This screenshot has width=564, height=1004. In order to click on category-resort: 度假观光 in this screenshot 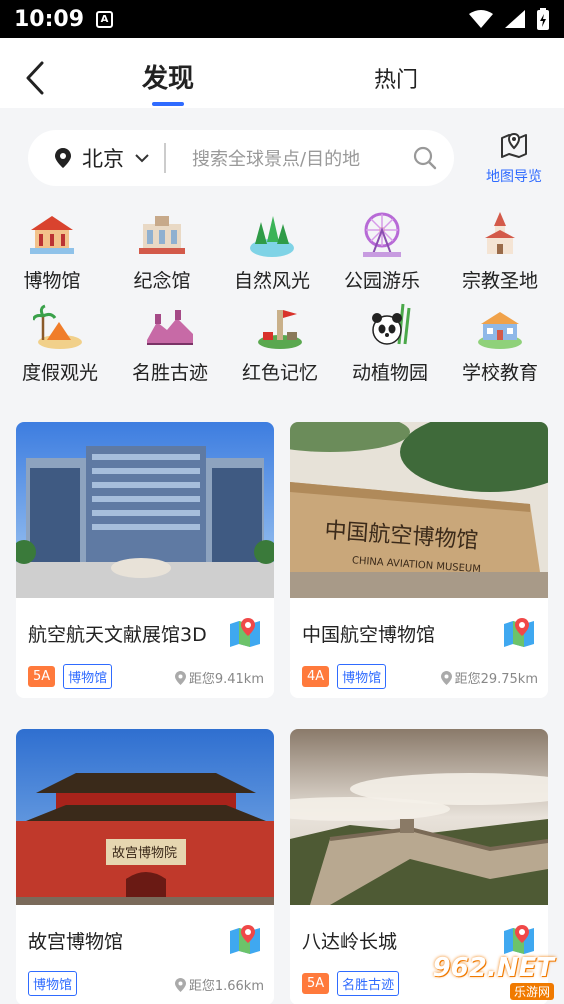, I will do `click(60, 342)`.